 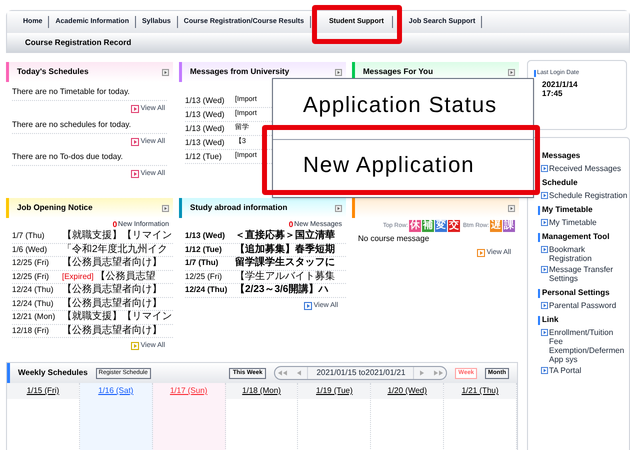 What do you see at coordinates (550, 320) in the screenshot?
I see `sidebar-heading: Link` at bounding box center [550, 320].